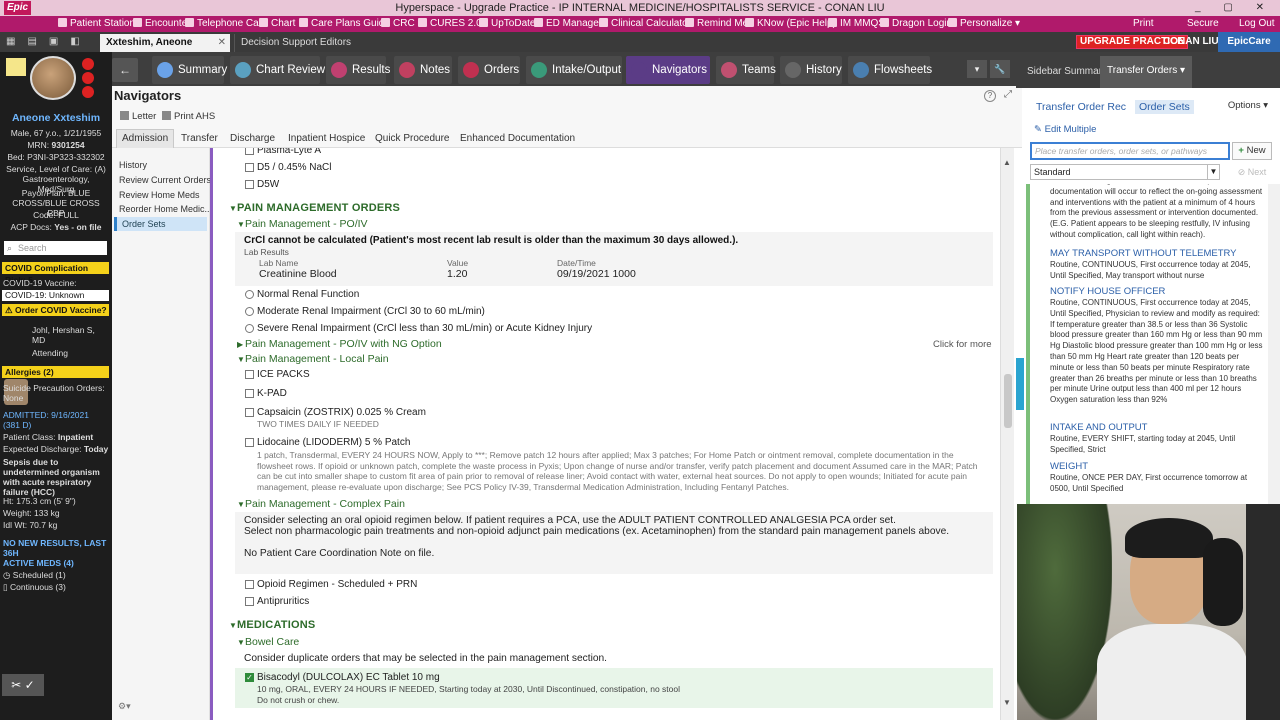 This screenshot has width=1280, height=720. Describe the element at coordinates (55, 248) in the screenshot. I see `sidebar-search-input: ⌕ Search` at that location.